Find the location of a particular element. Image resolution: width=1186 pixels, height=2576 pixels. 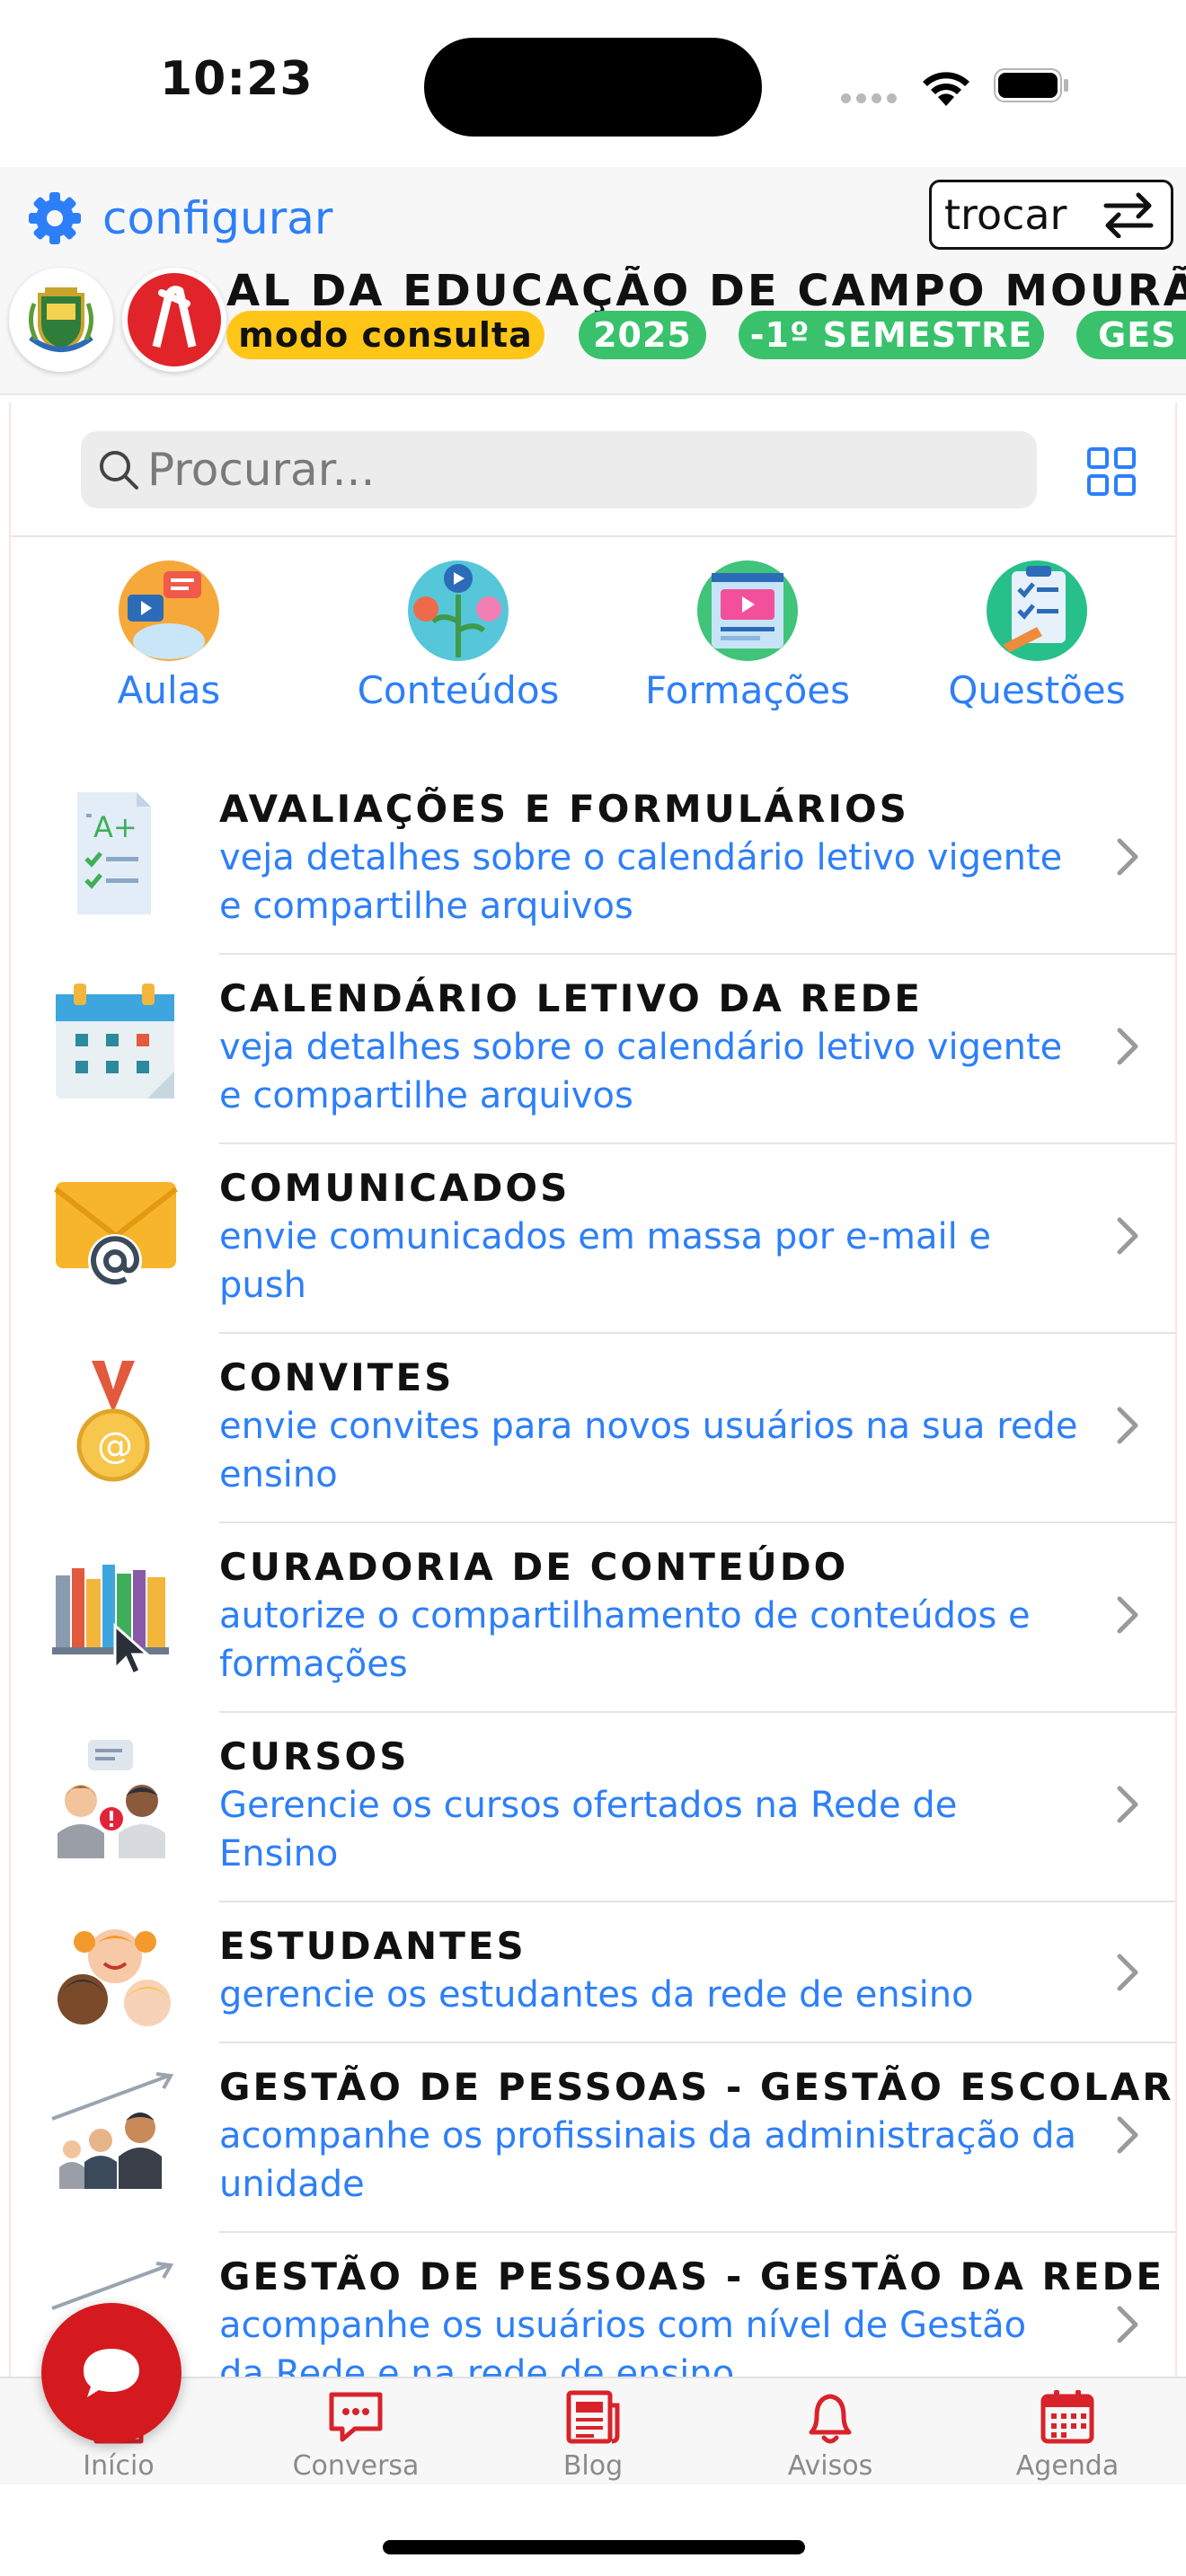

tab-agenda: Agenda is located at coordinates (1067, 2435).